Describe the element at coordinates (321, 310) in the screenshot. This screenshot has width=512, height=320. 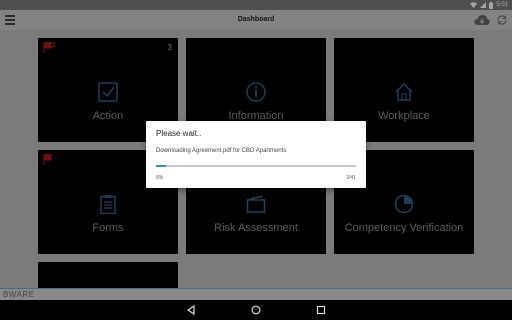
I see `recents-icon` at that location.